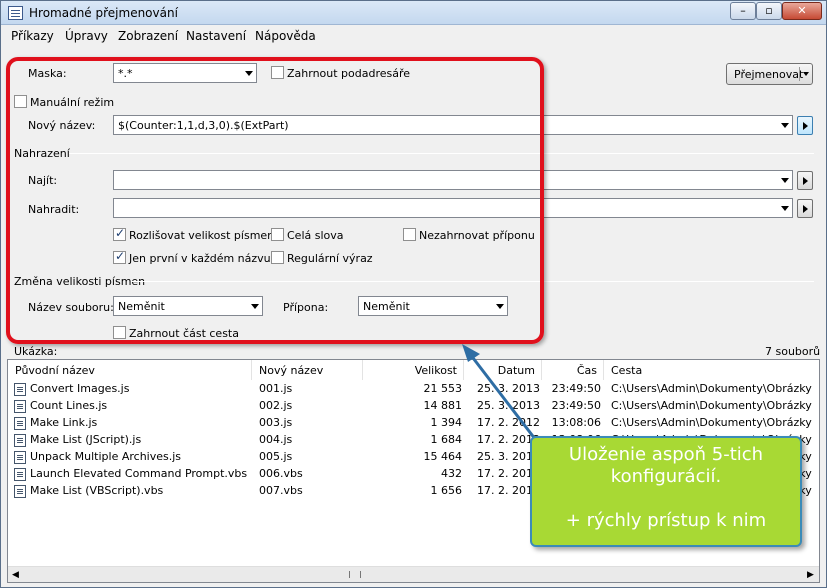  Describe the element at coordinates (666, 520) in the screenshot. I see `annotation-line-3: + rýchly prístup k nim` at that location.